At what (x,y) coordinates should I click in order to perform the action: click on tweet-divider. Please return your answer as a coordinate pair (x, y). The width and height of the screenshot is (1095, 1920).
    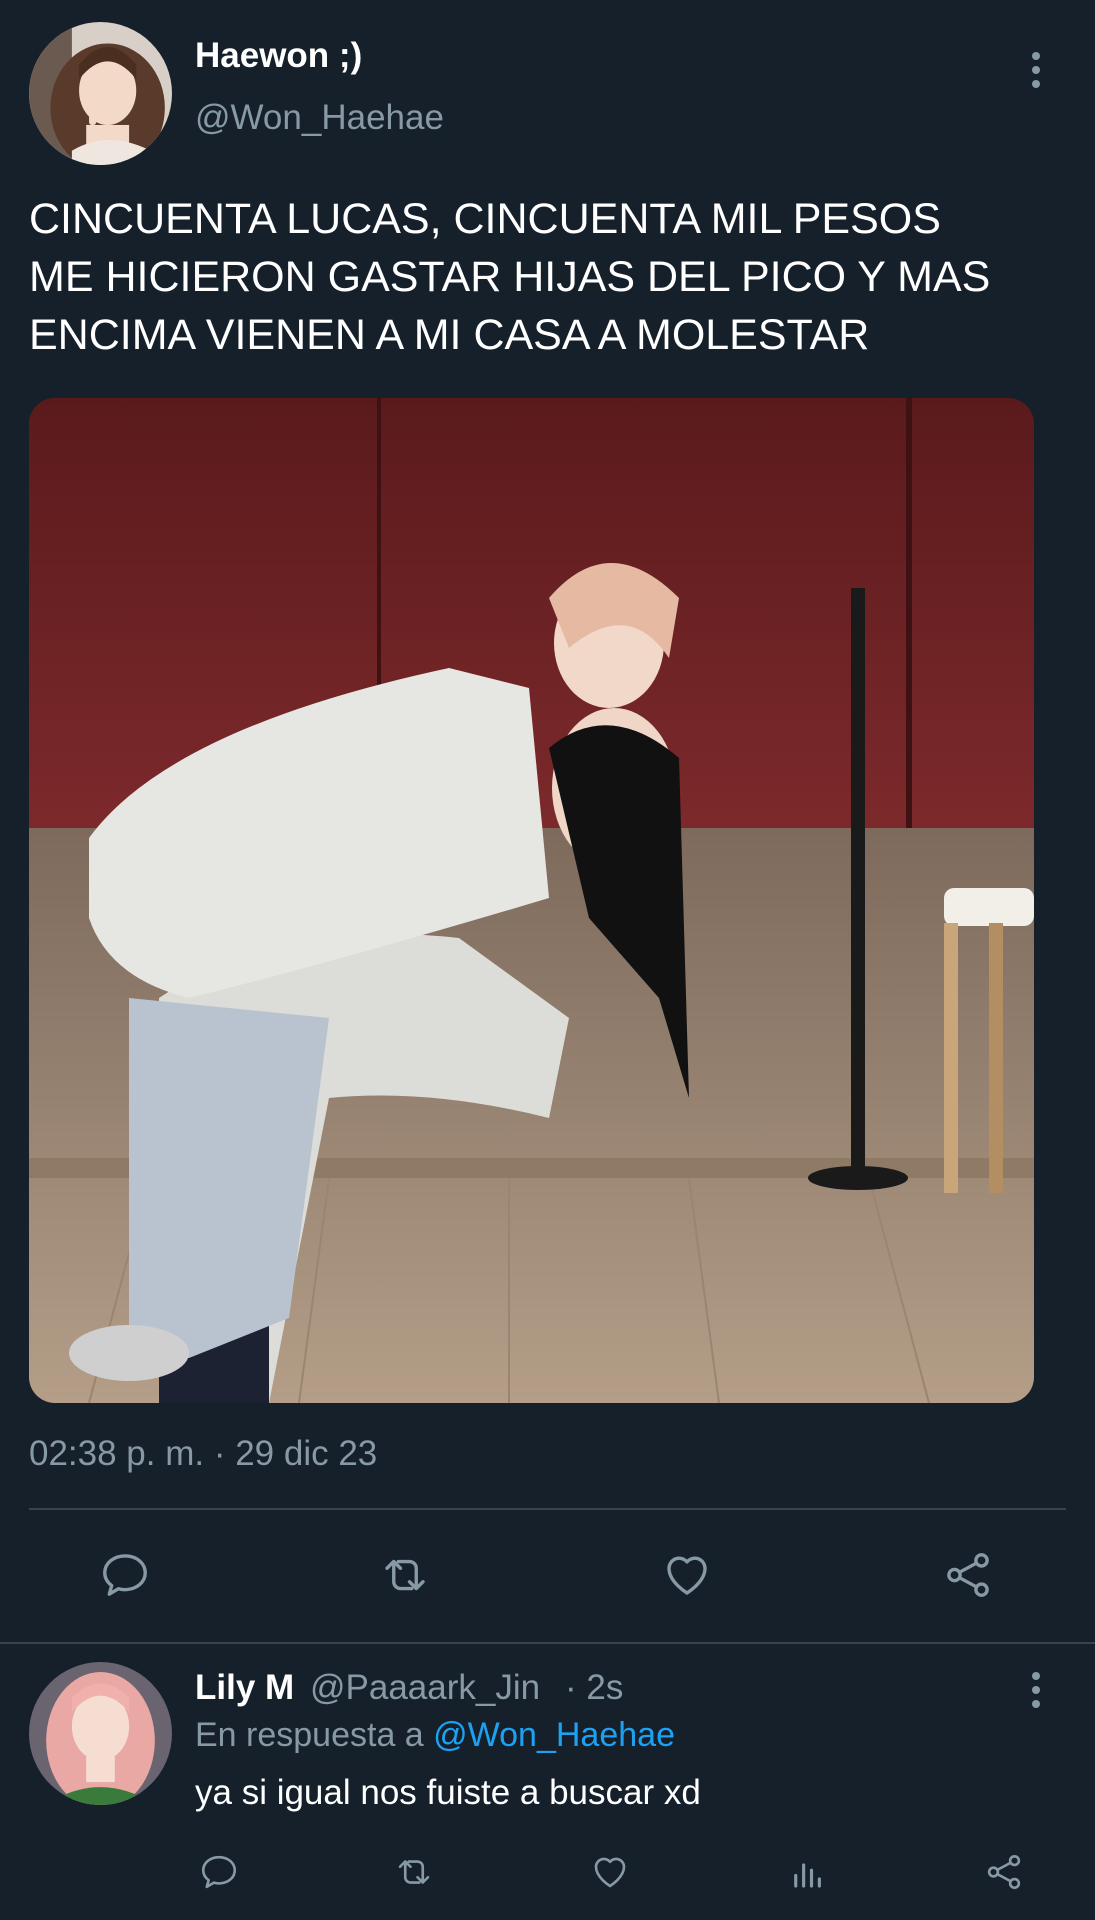
    Looking at the image, I should click on (547, 1509).